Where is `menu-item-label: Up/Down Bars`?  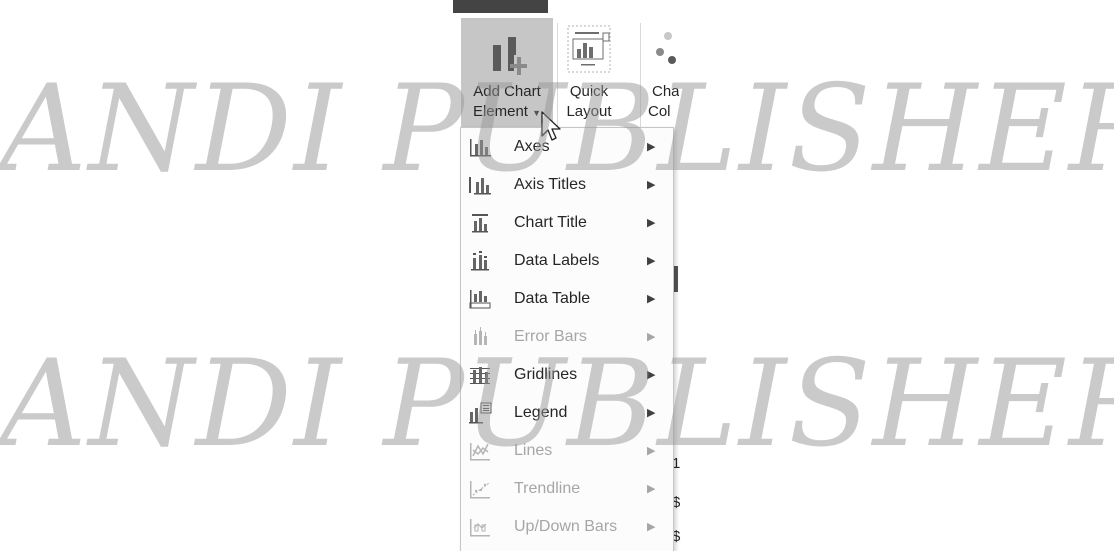
menu-item-label: Up/Down Bars is located at coordinates (566, 526).